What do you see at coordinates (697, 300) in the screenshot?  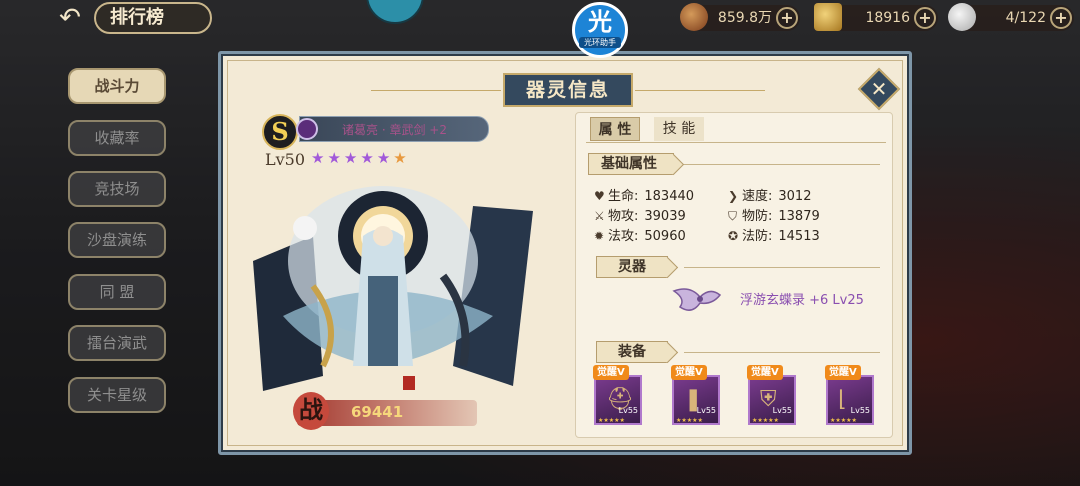 I see `butterfly-scroll-icon` at bounding box center [697, 300].